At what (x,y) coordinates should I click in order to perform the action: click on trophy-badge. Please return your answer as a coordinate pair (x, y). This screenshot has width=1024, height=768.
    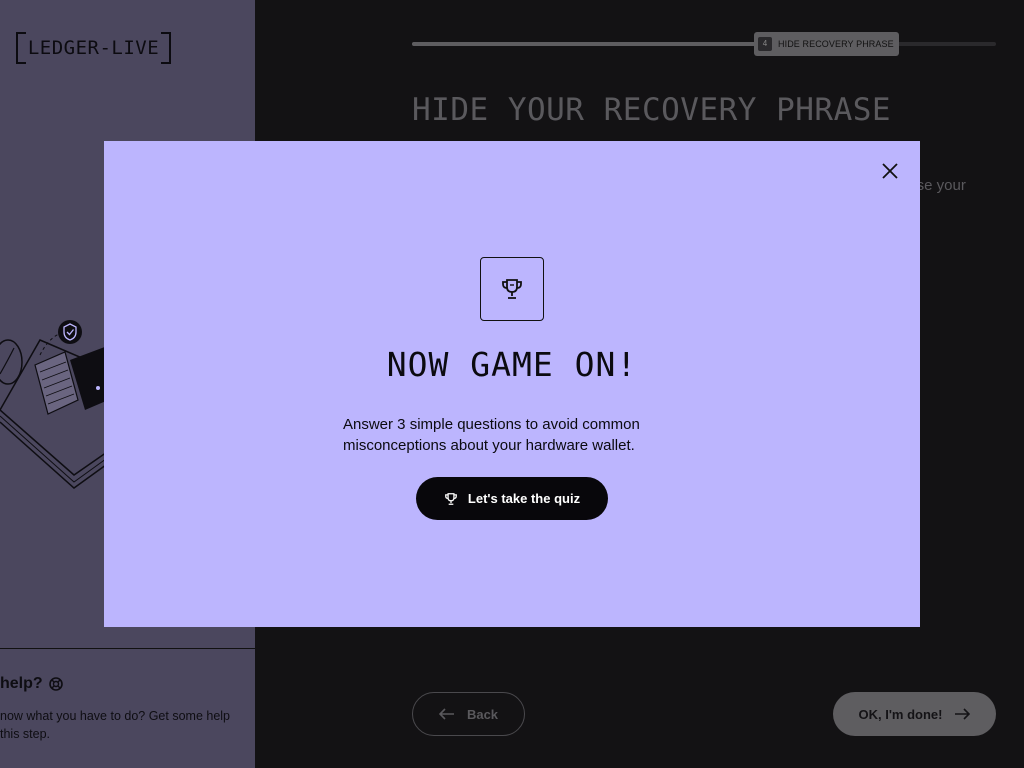
    Looking at the image, I should click on (512, 289).